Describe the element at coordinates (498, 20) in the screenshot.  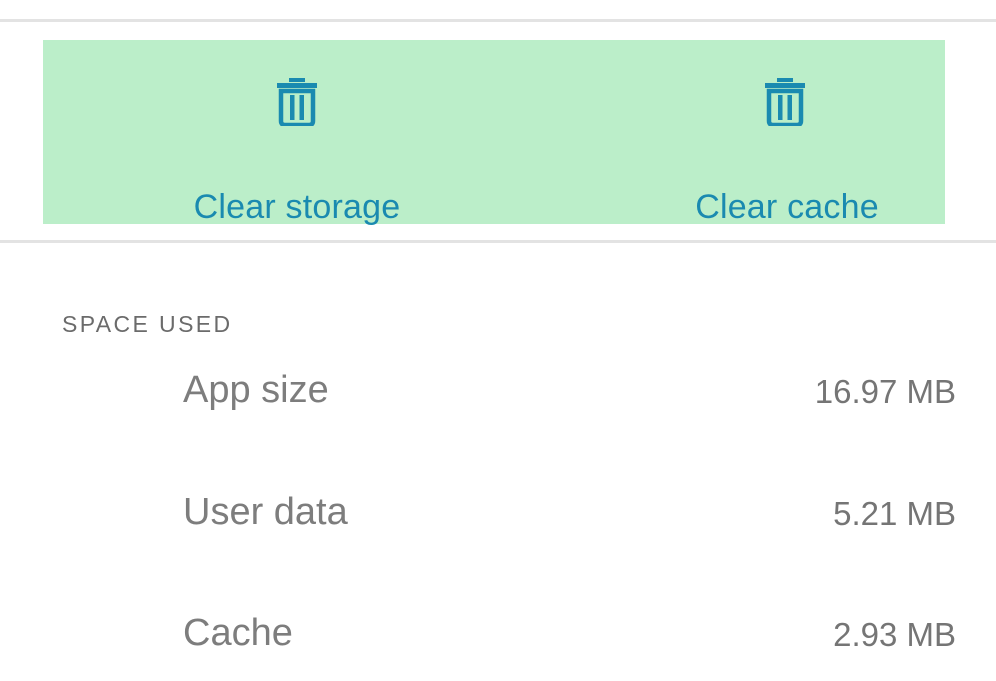
I see `top-divider` at that location.